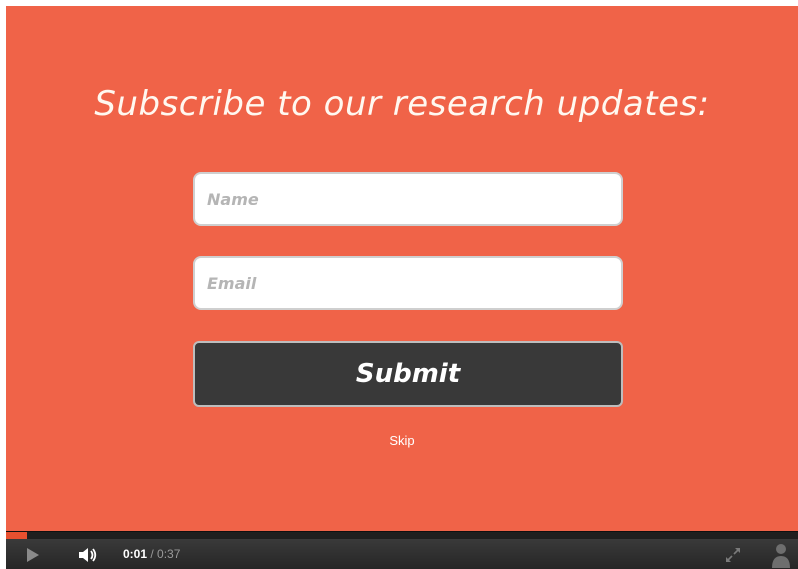 This screenshot has height=569, width=798. Describe the element at coordinates (733, 555) in the screenshot. I see `fullscreen-icon` at that location.